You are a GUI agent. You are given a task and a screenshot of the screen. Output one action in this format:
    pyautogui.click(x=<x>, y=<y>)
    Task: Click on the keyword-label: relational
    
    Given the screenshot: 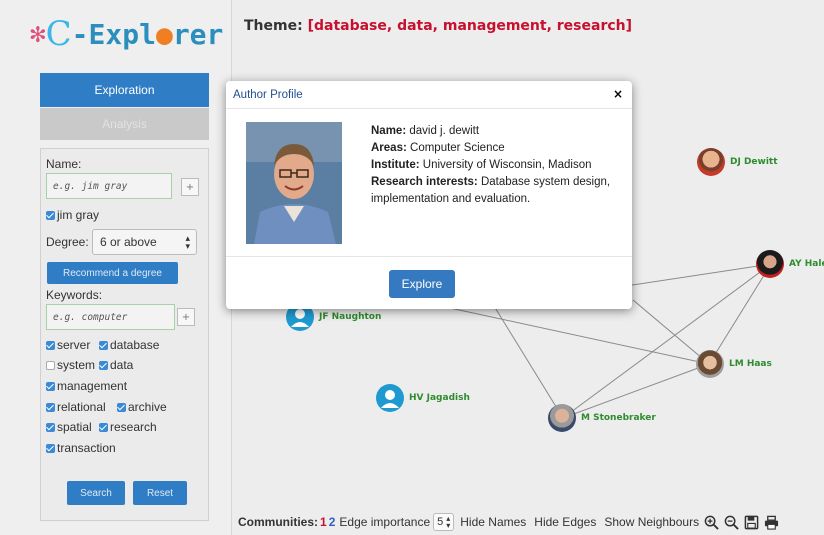 What is the action you would take?
    pyautogui.click(x=81, y=407)
    